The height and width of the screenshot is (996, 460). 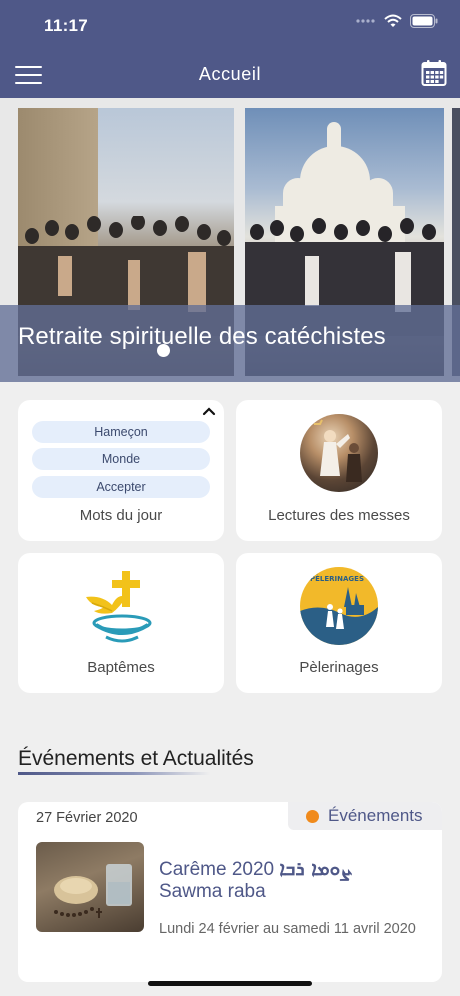 What do you see at coordinates (202, 336) in the screenshot?
I see `hero-caption: Retraite spirituelle des catéchistes` at bounding box center [202, 336].